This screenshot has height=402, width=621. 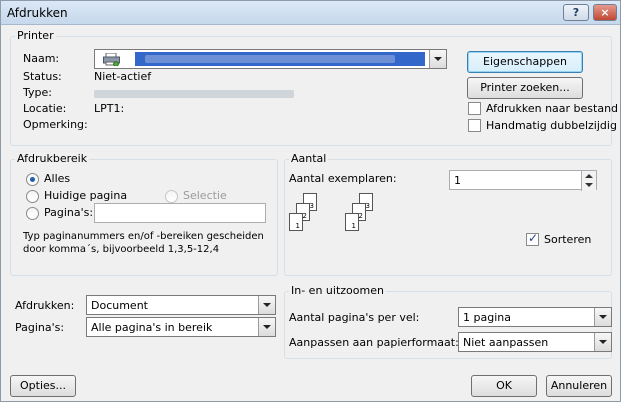 What do you see at coordinates (69, 212) in the screenshot?
I see `range-pages-label: Pagina's:` at bounding box center [69, 212].